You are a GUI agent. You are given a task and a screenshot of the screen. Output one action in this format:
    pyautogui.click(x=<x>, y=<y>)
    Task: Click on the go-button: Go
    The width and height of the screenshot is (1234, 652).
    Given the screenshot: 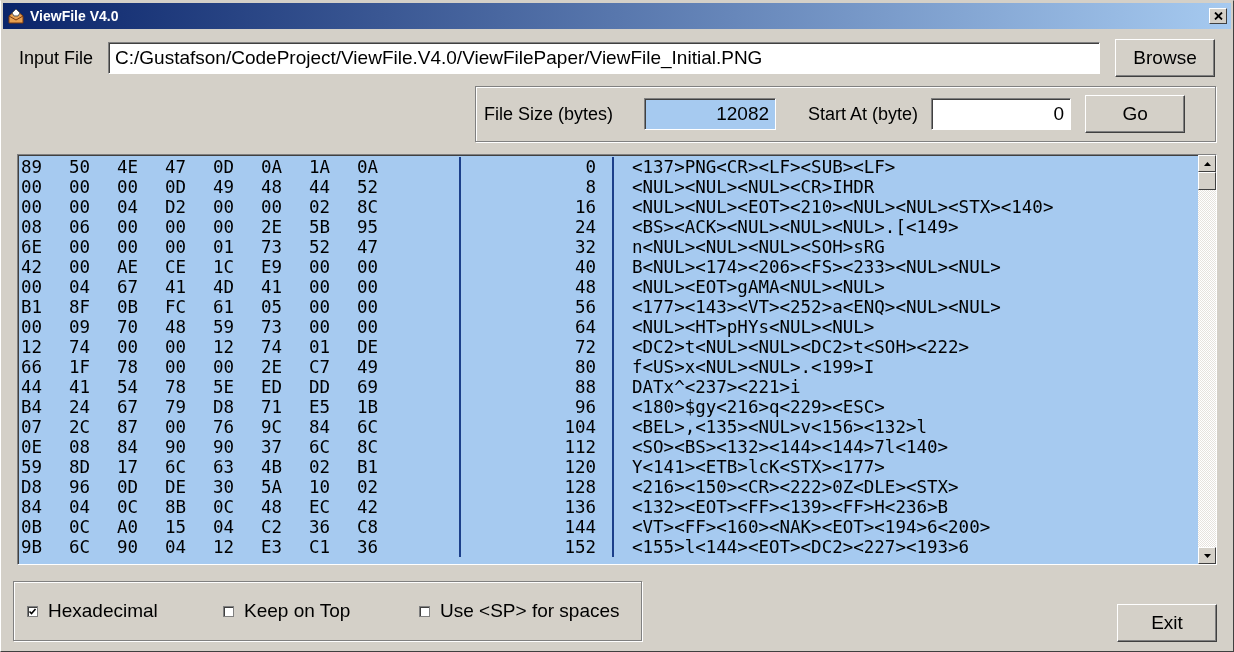 What is the action you would take?
    pyautogui.click(x=1135, y=114)
    